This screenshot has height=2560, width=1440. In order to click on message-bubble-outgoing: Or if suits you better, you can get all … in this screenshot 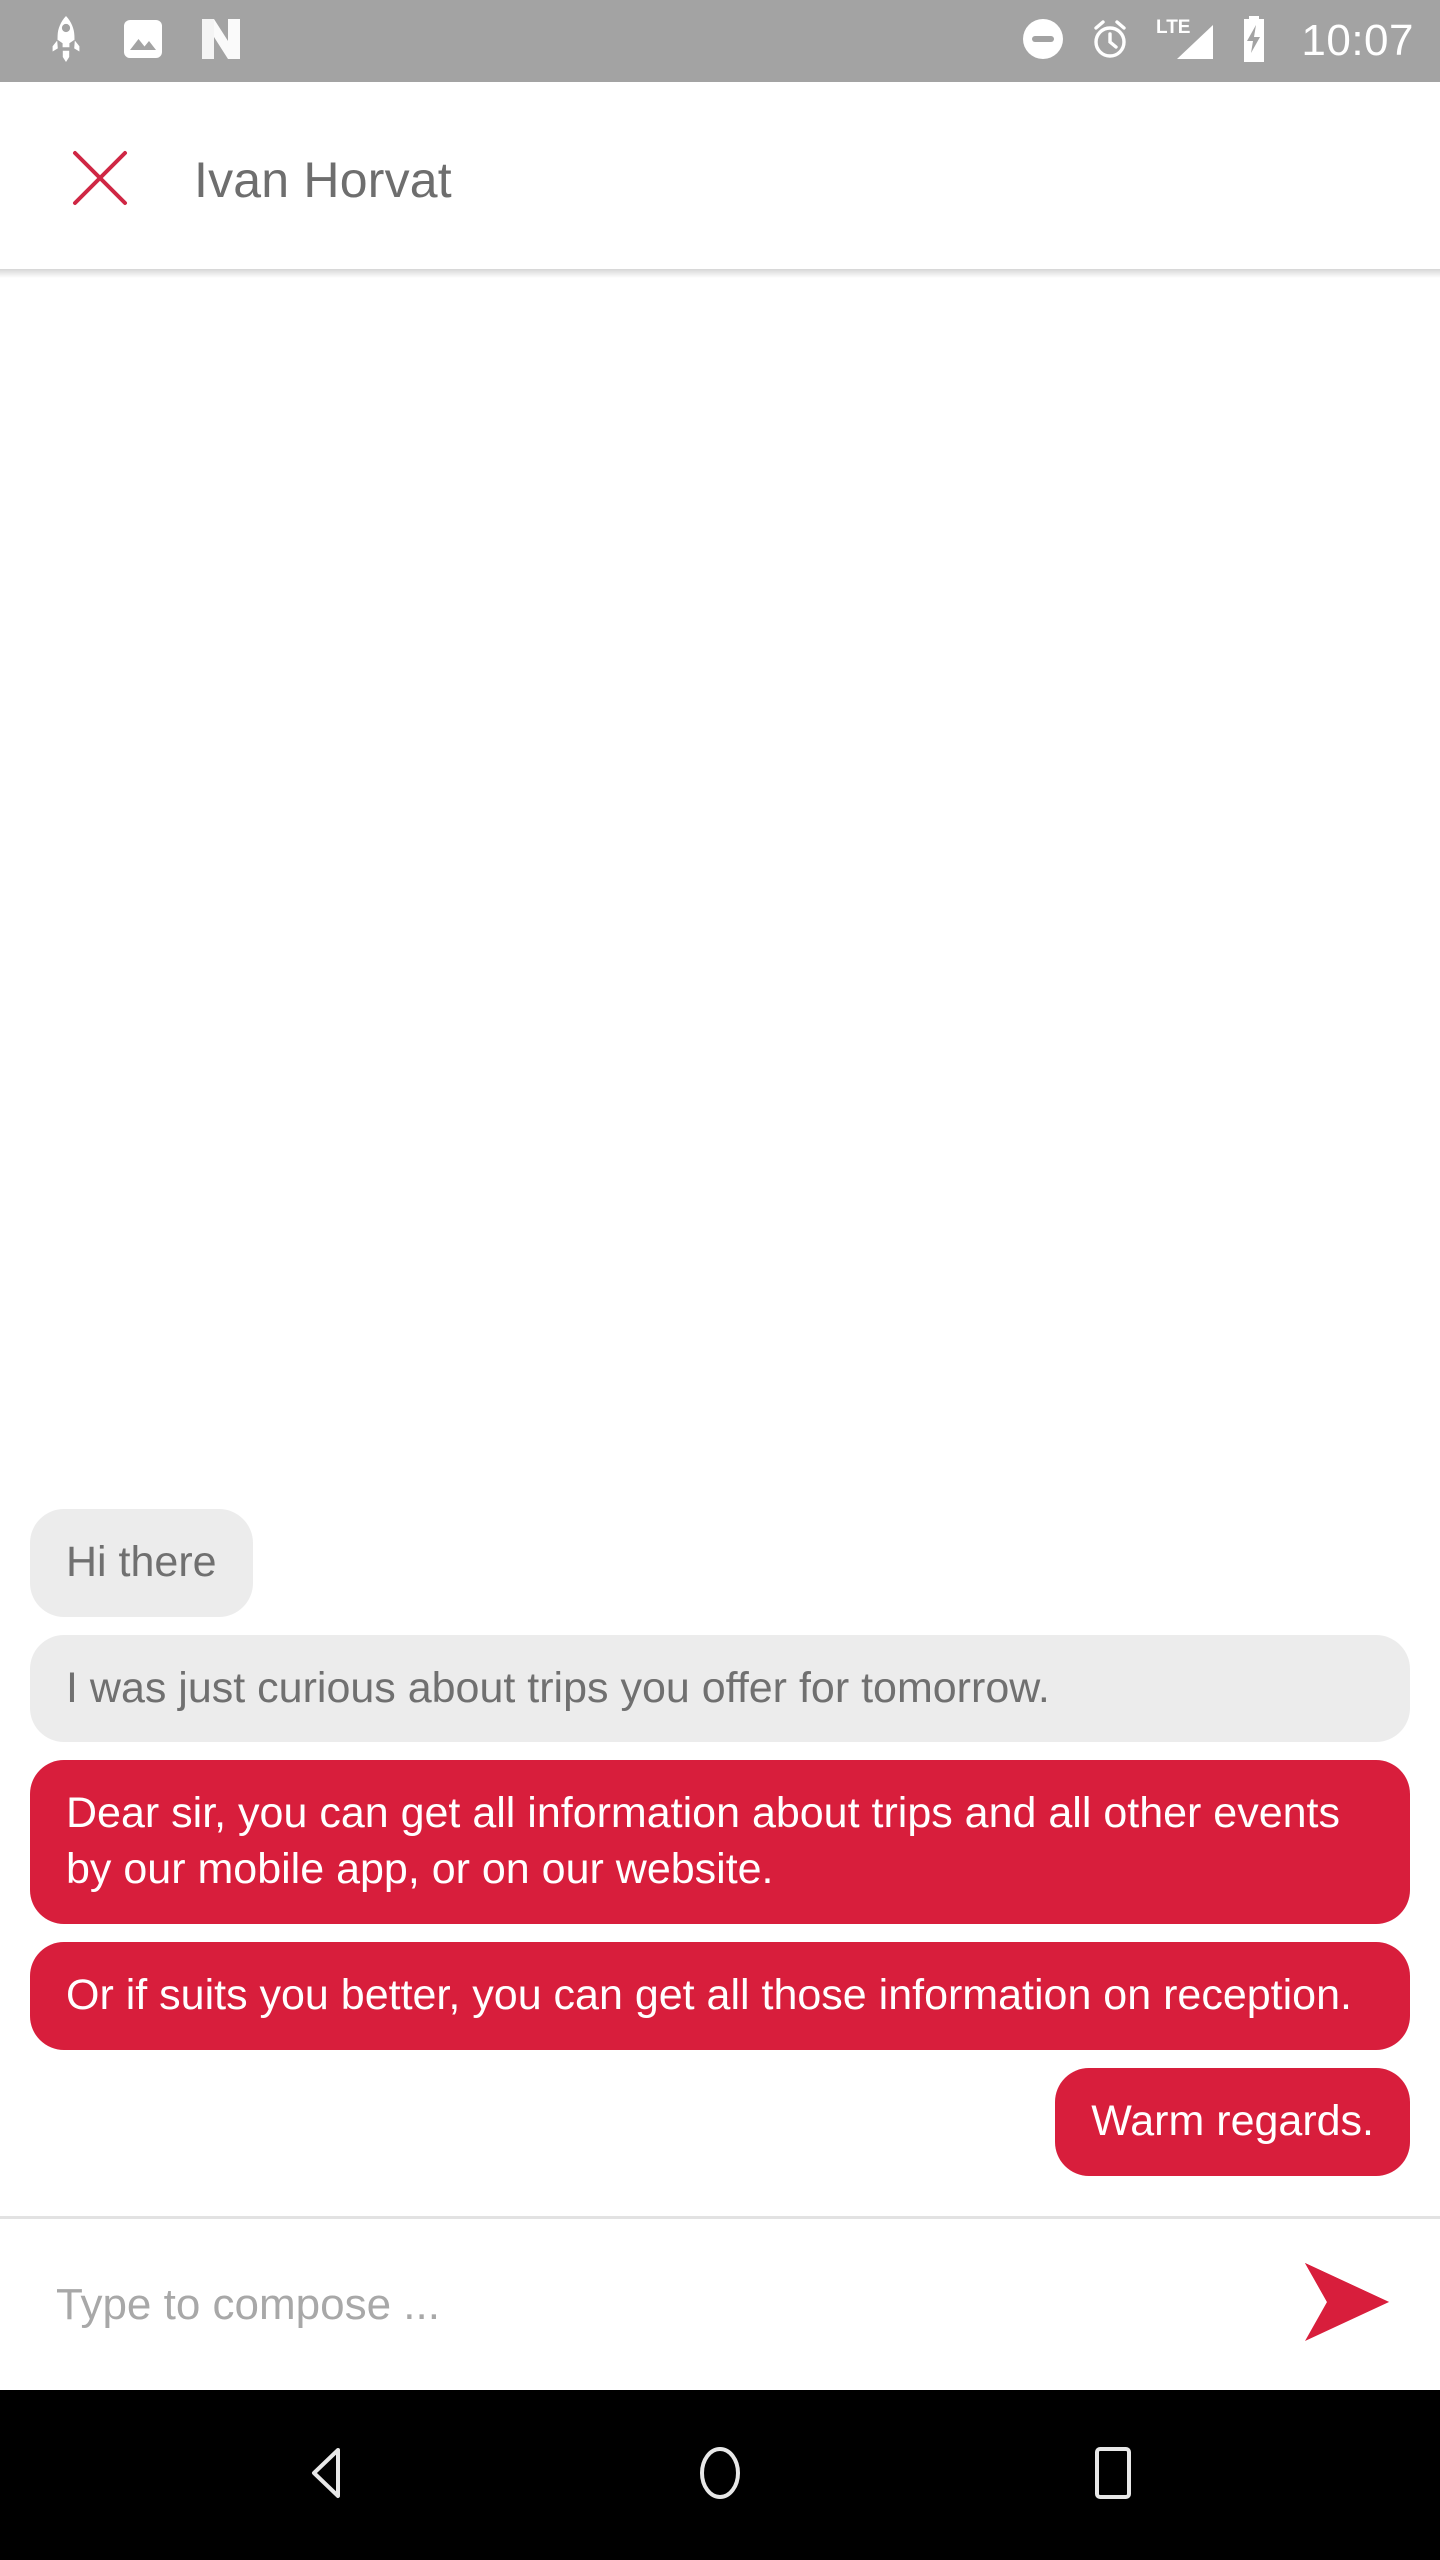, I will do `click(720, 1996)`.